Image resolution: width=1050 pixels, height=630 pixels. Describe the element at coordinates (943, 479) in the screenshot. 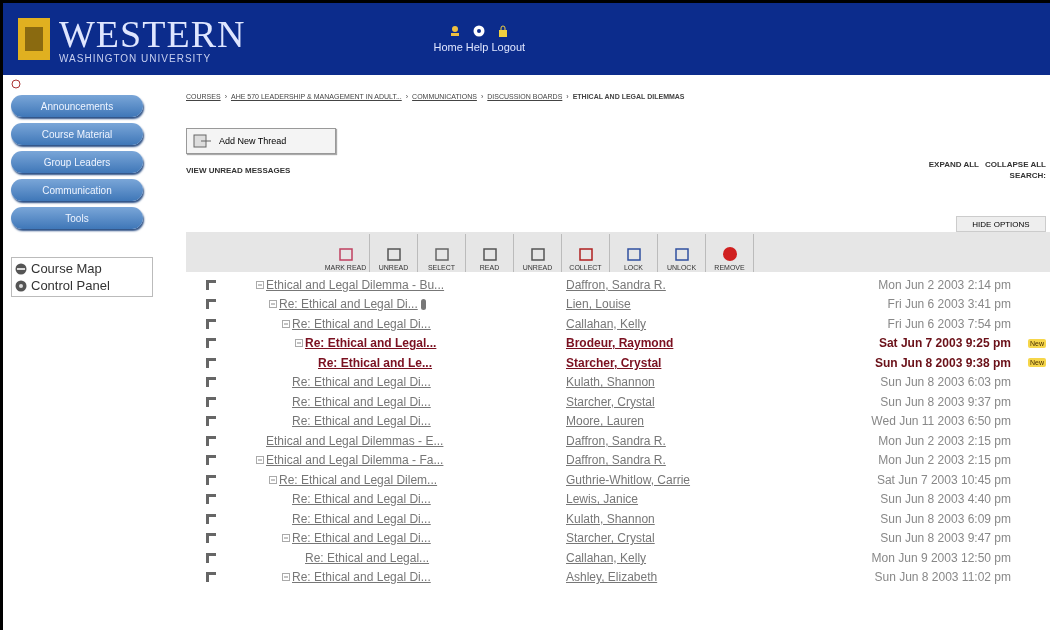

I see `post-date: Sat Jun 7 2003 10:45 pm` at that location.